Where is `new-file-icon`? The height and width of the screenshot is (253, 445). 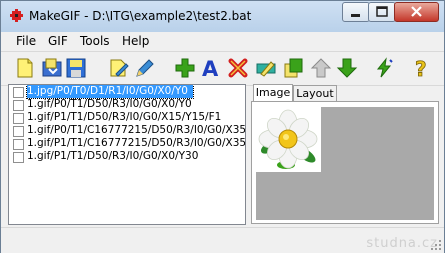
new-file-icon is located at coordinates (25, 68).